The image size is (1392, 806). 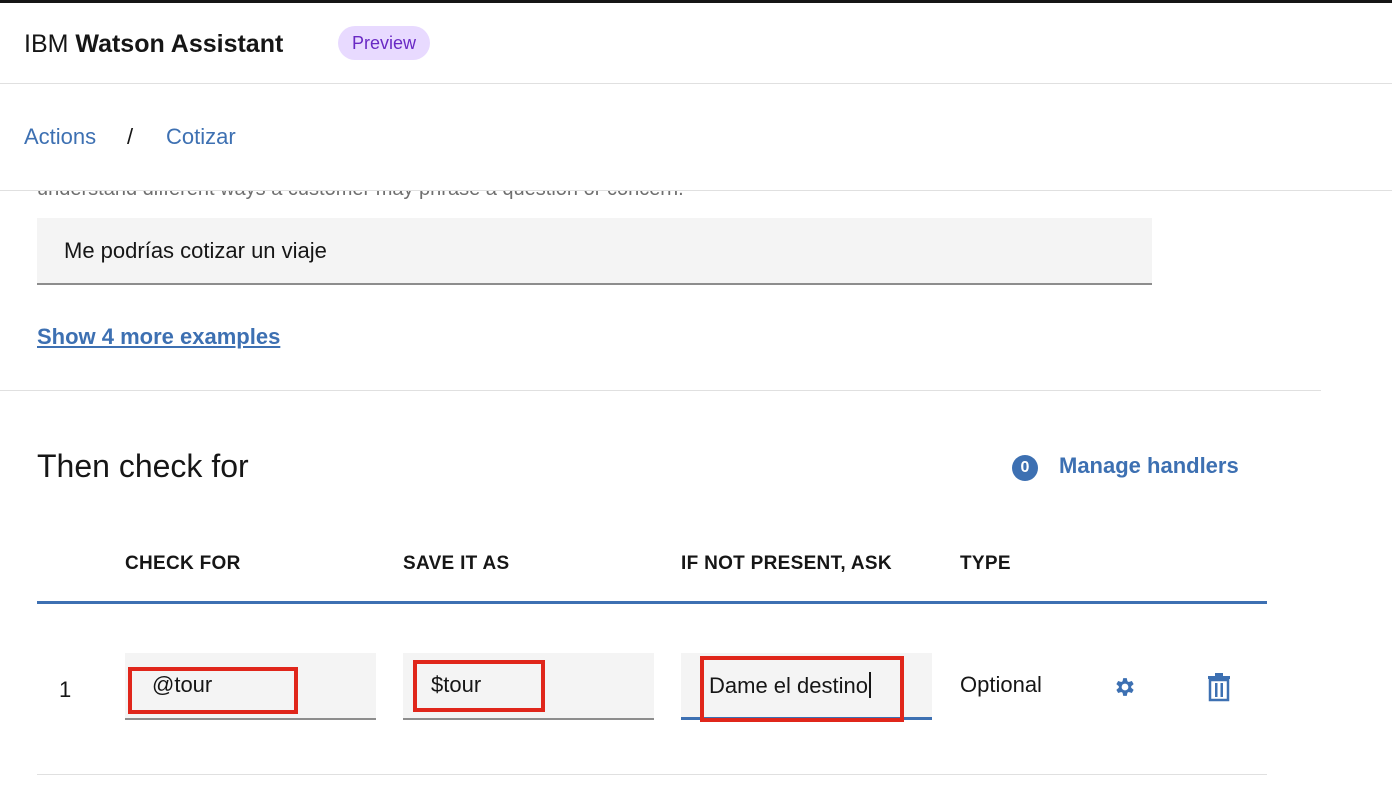 I want to click on section-title: Then check for, so click(x=143, y=466).